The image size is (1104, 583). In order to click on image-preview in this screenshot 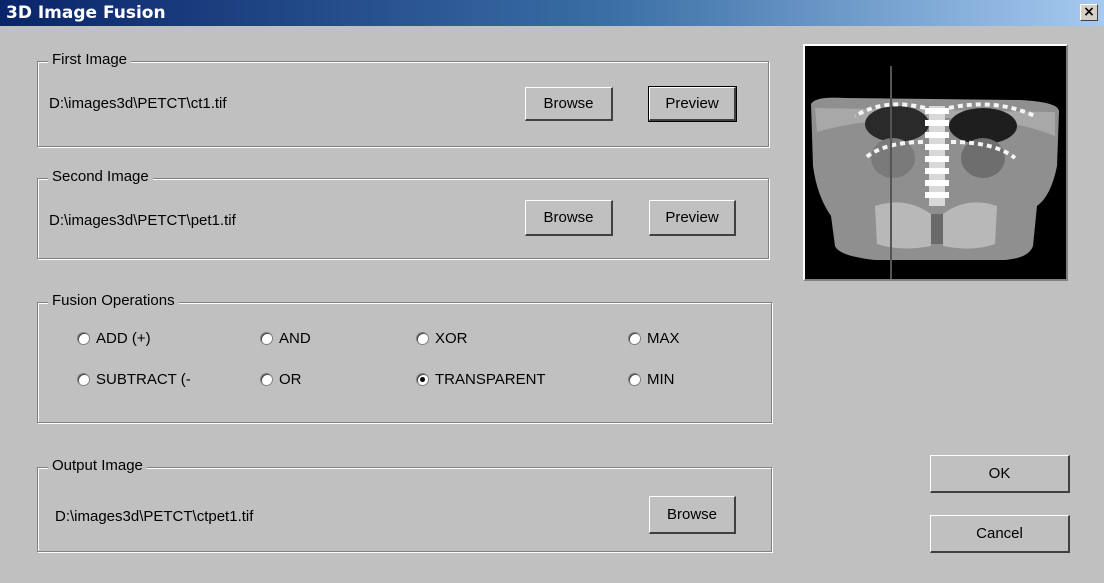, I will do `click(935, 162)`.